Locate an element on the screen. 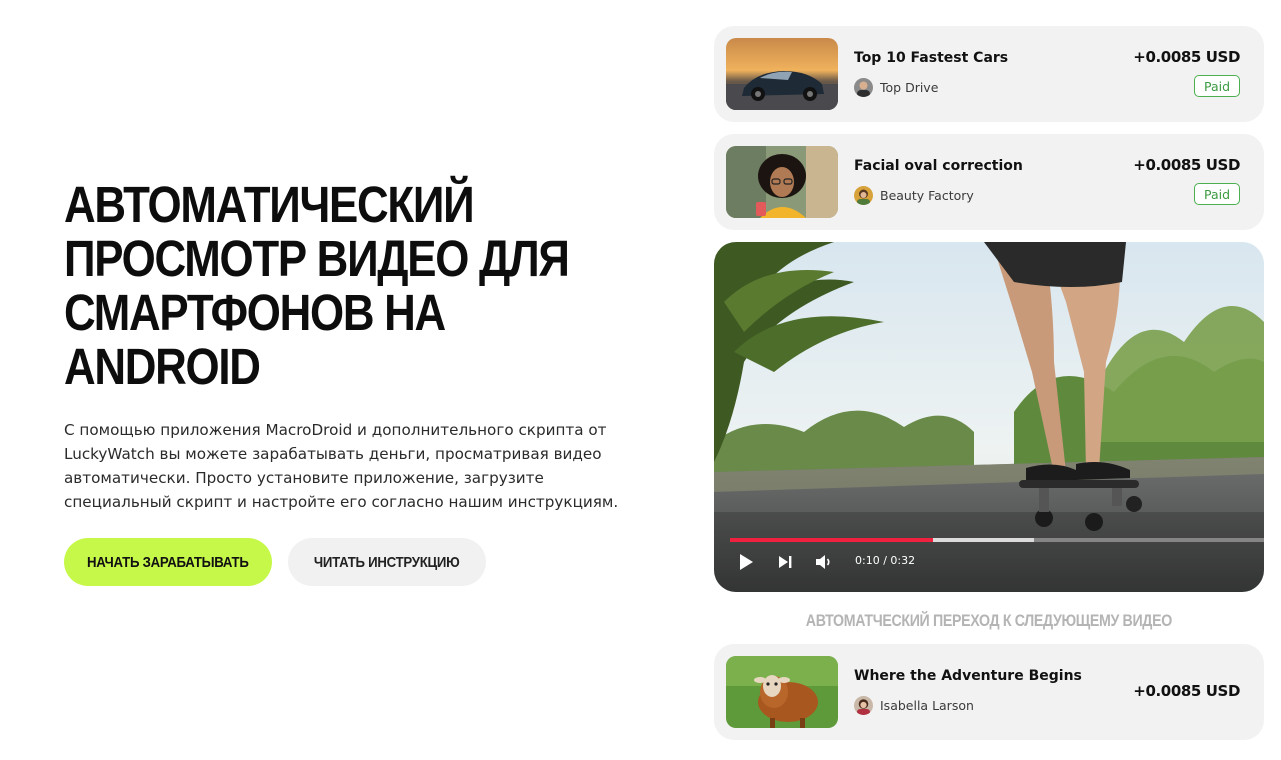 The height and width of the screenshot is (760, 1281). author-name: Top Drive is located at coordinates (909, 87).